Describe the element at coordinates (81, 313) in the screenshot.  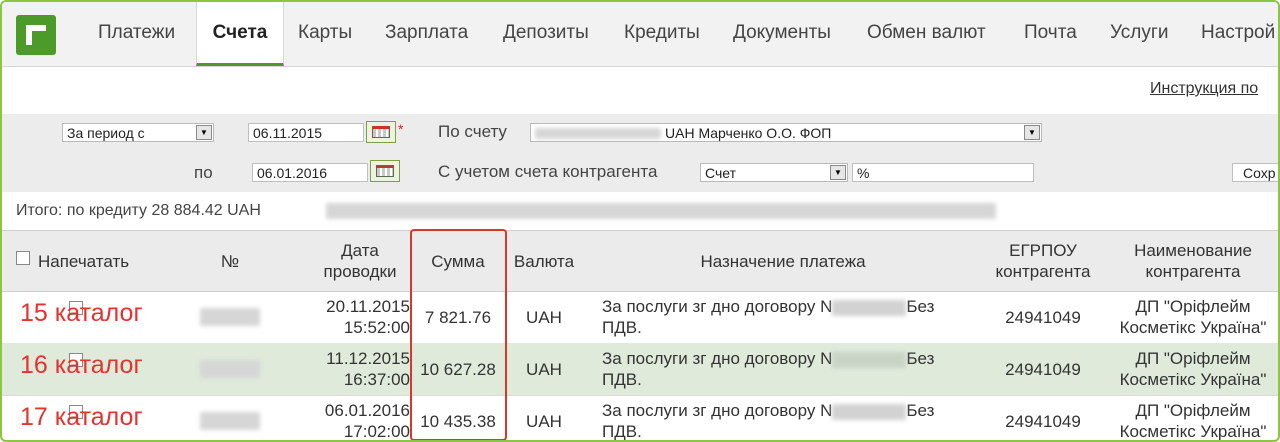
I see `catalog-annotation: 15 каталог` at that location.